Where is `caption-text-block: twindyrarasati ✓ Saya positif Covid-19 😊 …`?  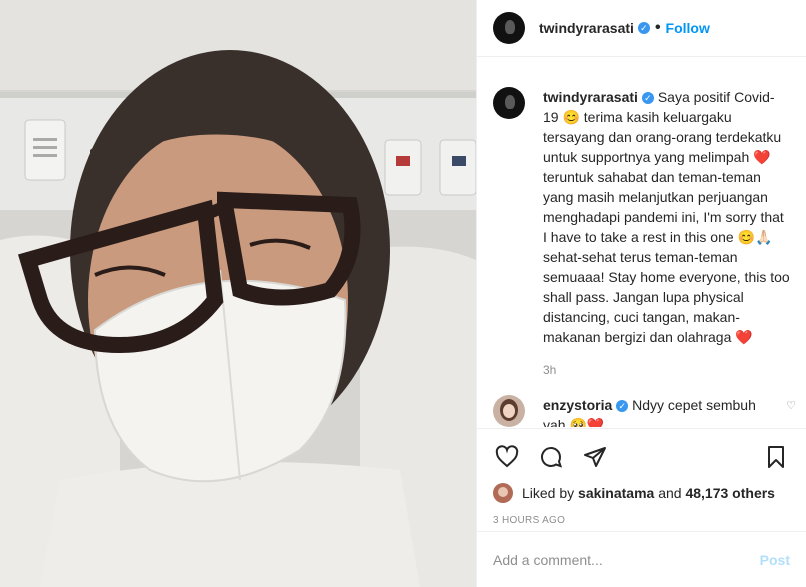
caption-text-block: twindyrarasati ✓ Saya positif Covid-19 😊 … is located at coordinates (666, 217).